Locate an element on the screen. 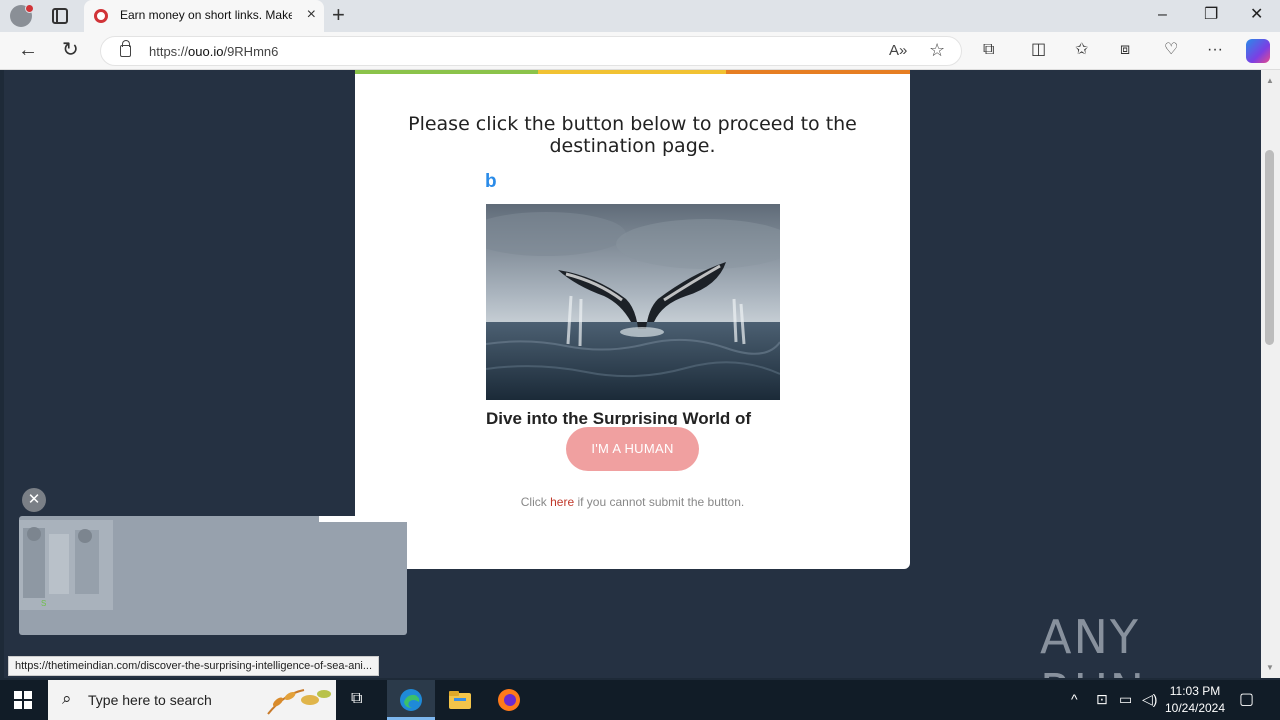 This screenshot has height=720, width=1280. search-icon: ⌕ is located at coordinates (67, 698).